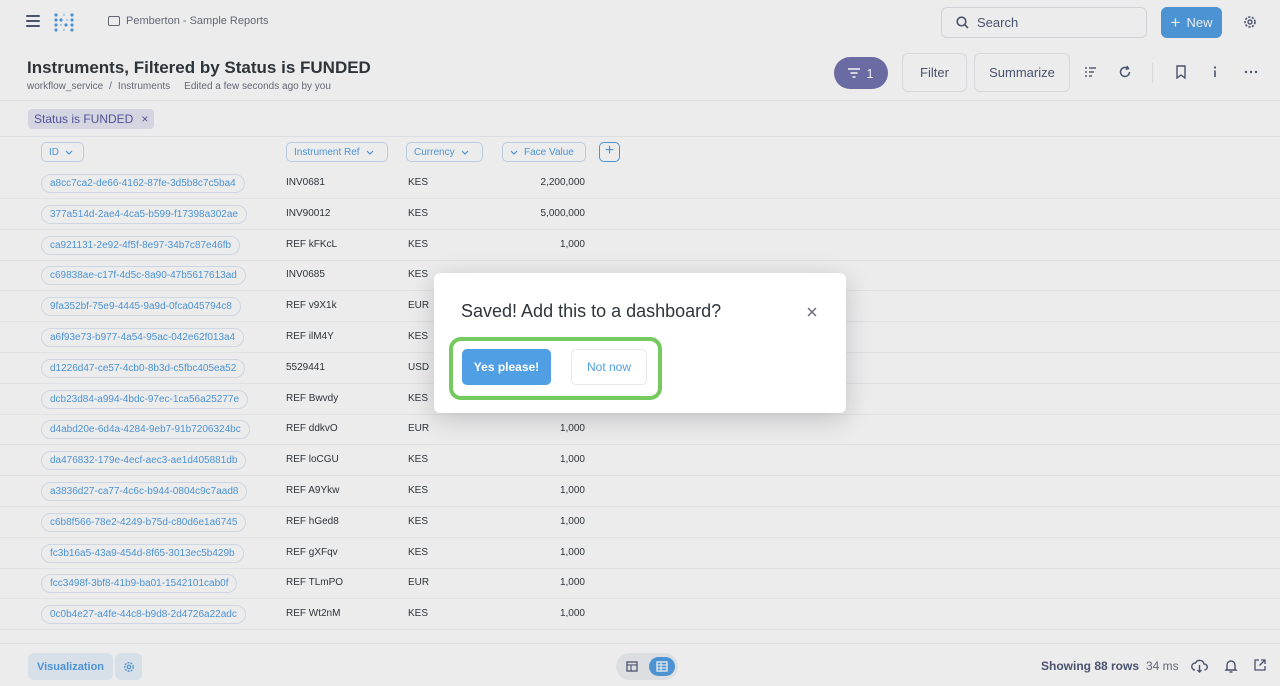 This screenshot has width=1280, height=686. What do you see at coordinates (812, 312) in the screenshot?
I see `close-icon` at bounding box center [812, 312].